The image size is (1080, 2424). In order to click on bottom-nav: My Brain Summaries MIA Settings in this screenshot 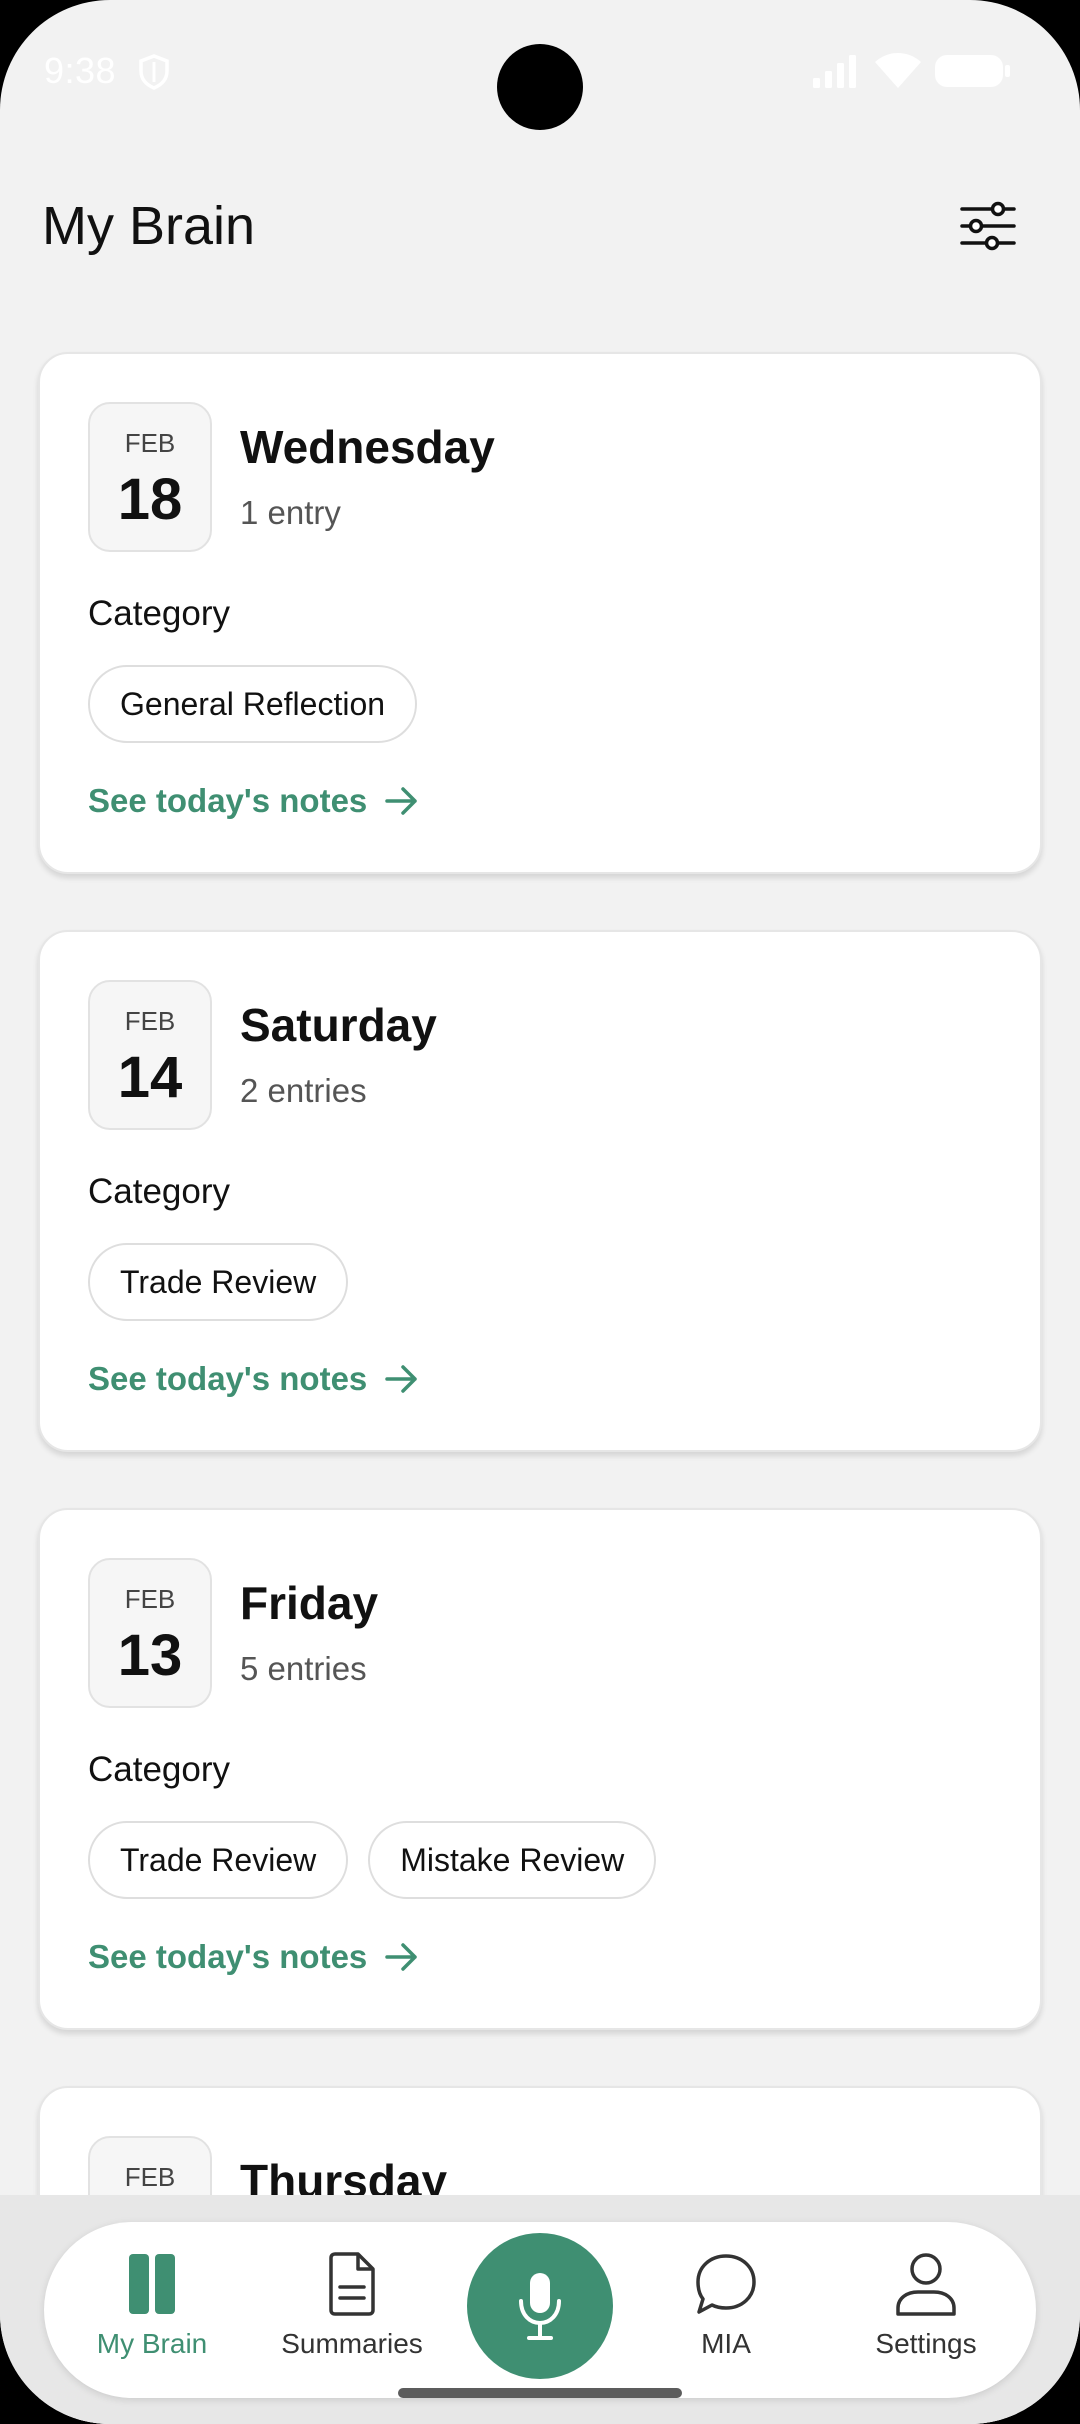, I will do `click(540, 2310)`.